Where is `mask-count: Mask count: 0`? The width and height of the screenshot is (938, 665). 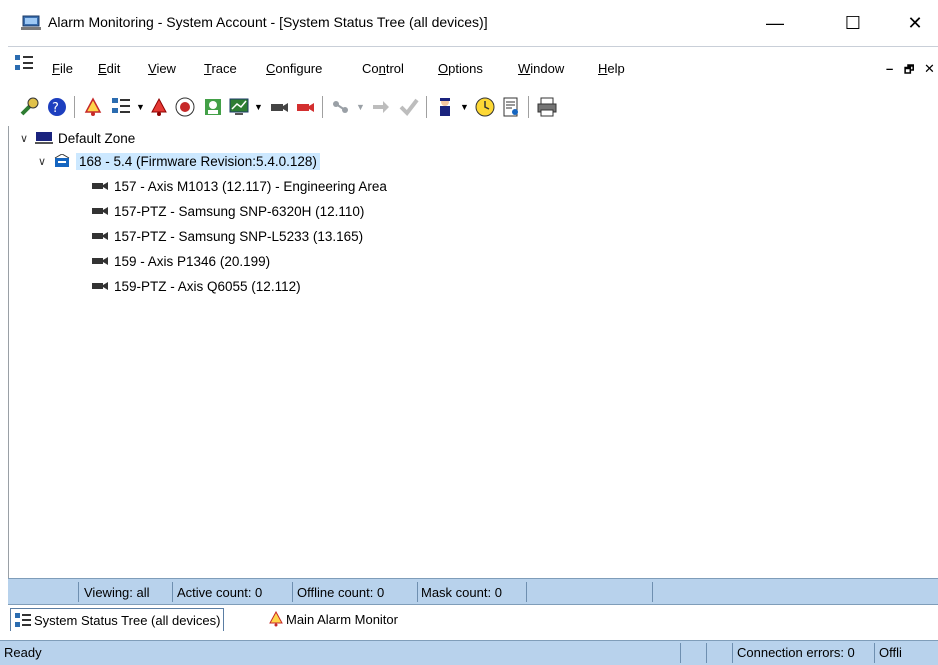
mask-count: Mask count: 0 is located at coordinates (461, 592).